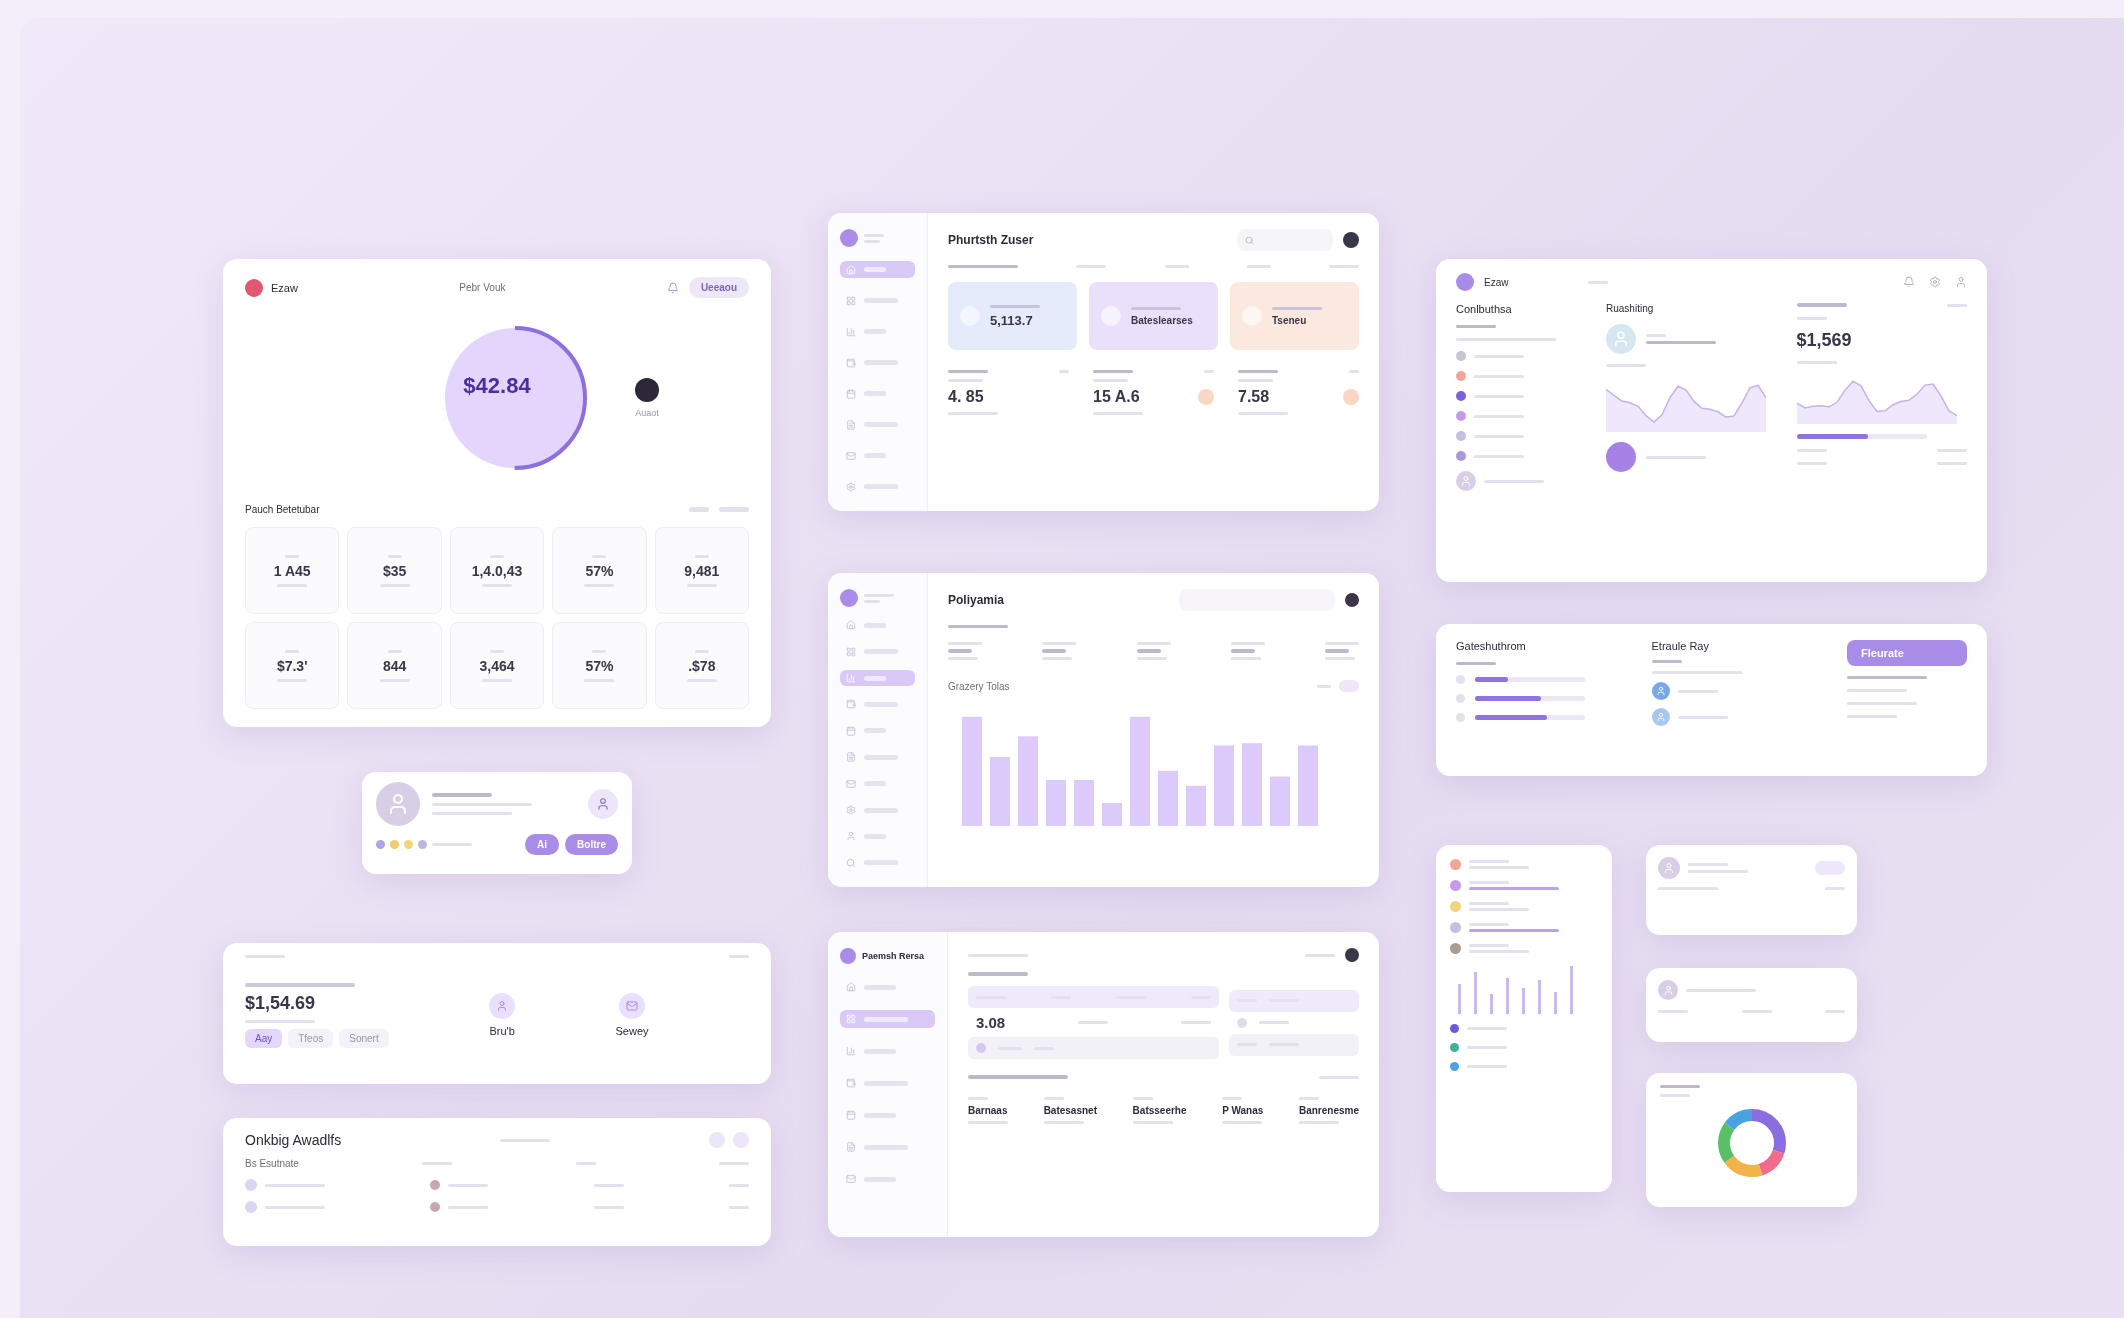 The width and height of the screenshot is (2124, 1318). Describe the element at coordinates (1630, 308) in the screenshot. I see `section-title: Ruashiting` at that location.